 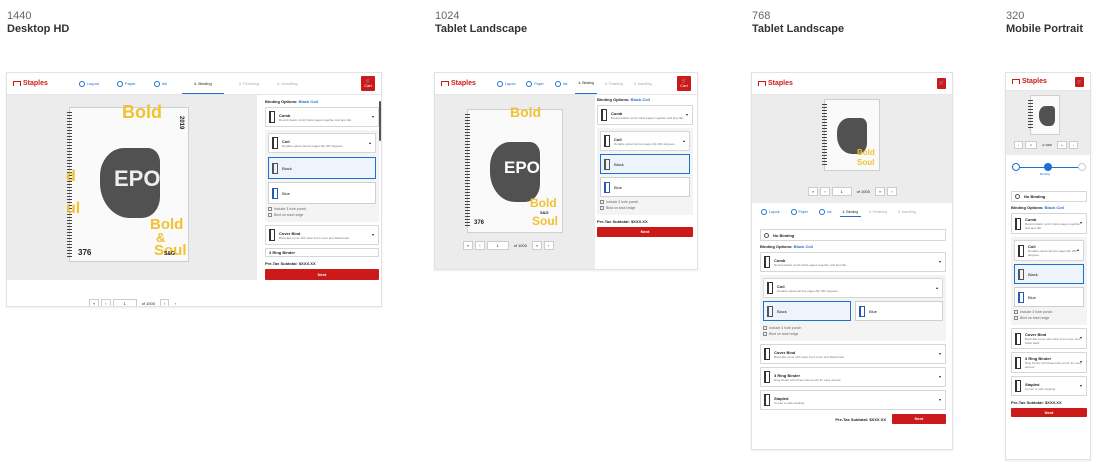 What do you see at coordinates (1082, 167) in the screenshot?
I see `step-finishing-icon` at bounding box center [1082, 167].